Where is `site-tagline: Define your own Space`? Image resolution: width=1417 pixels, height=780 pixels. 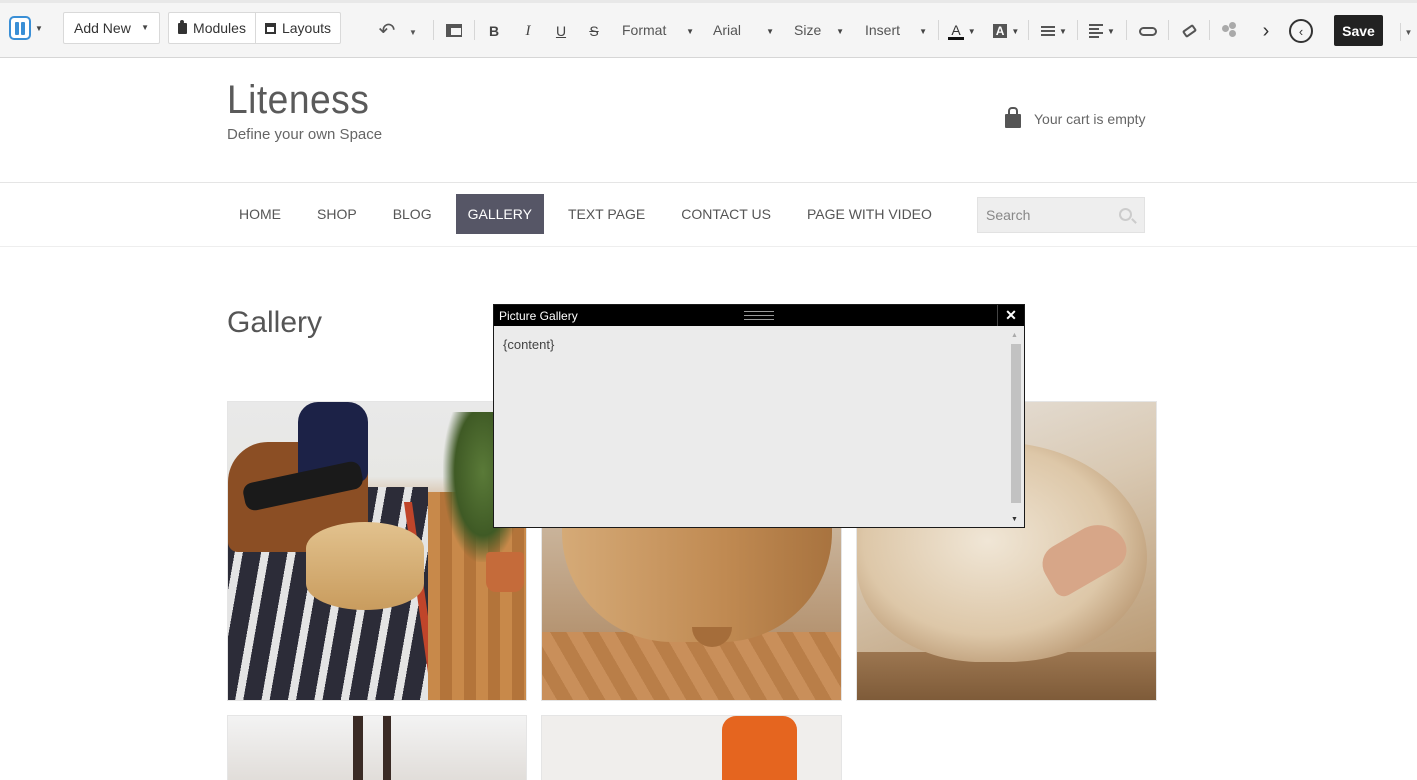
site-tagline: Define your own Space is located at coordinates (305, 134).